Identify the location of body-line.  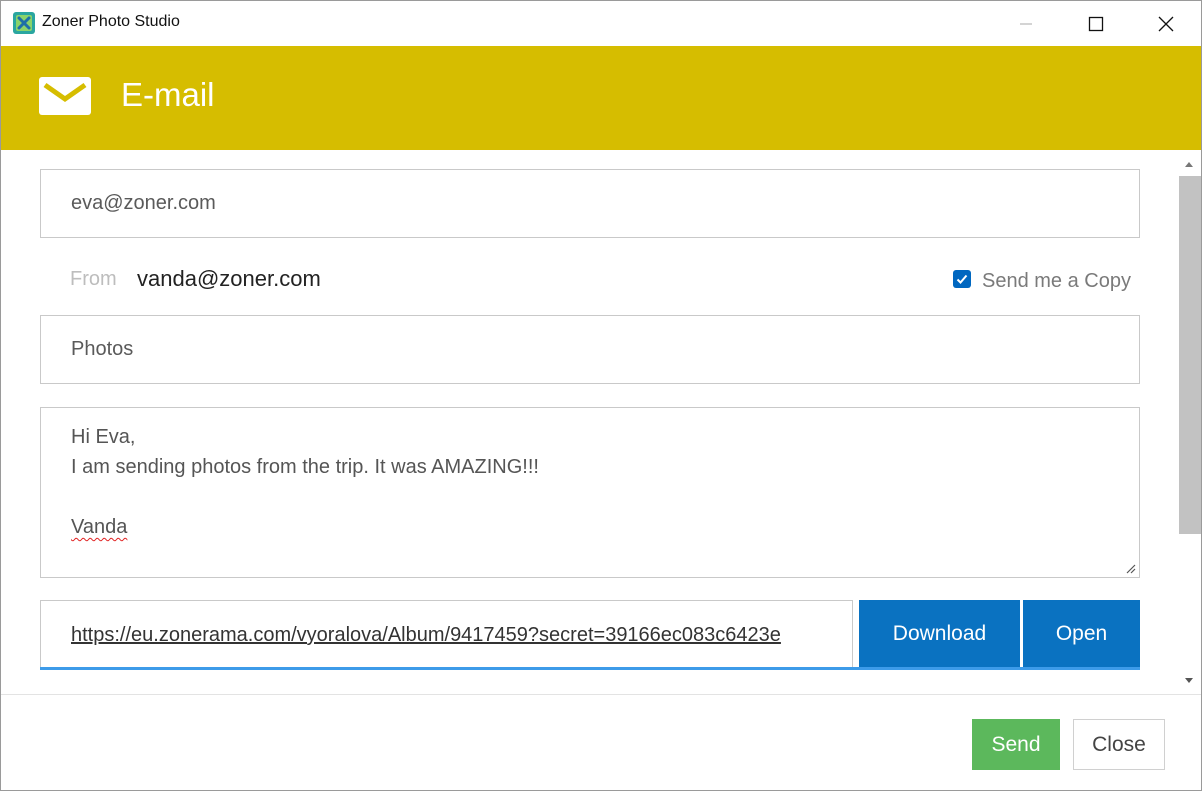
(590, 497).